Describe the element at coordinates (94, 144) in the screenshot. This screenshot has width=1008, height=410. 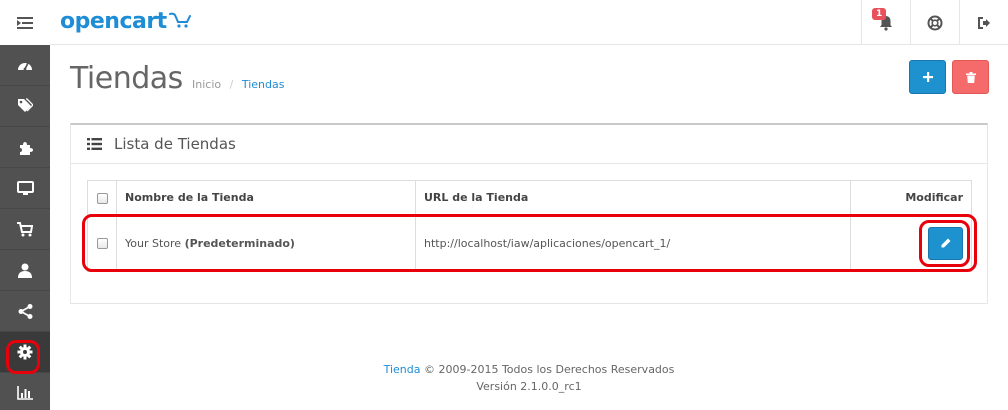
I see `list-icon` at that location.